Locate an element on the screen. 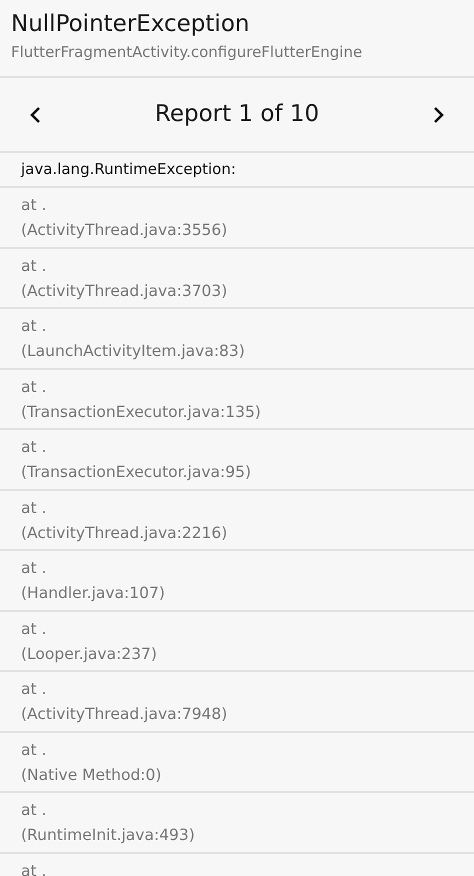 The width and height of the screenshot is (474, 876). stack-frame-location: (RuntimeInit.java:493) is located at coordinates (108, 835).